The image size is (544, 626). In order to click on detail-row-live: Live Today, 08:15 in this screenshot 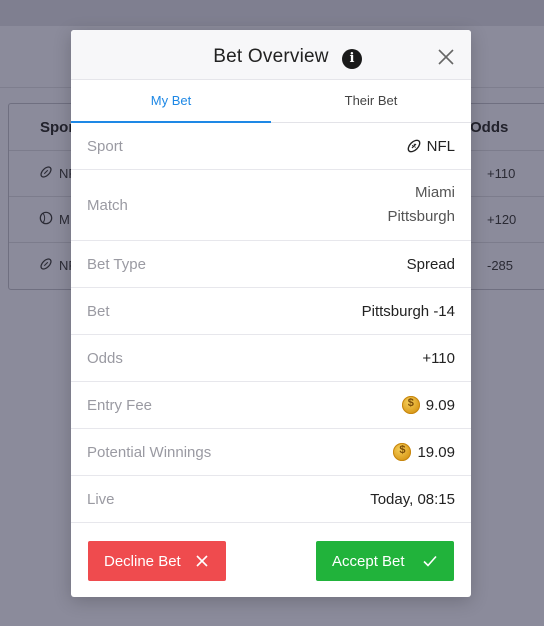, I will do `click(271, 499)`.